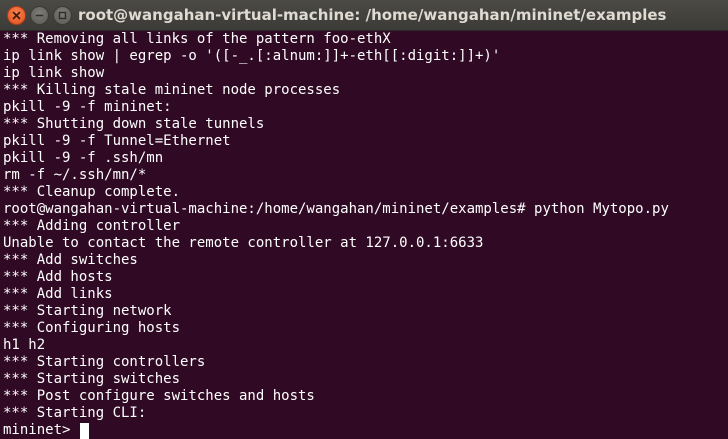 Image resolution: width=728 pixels, height=439 pixels. Describe the element at coordinates (54, 73) in the screenshot. I see `terminal-line: ip link show` at that location.